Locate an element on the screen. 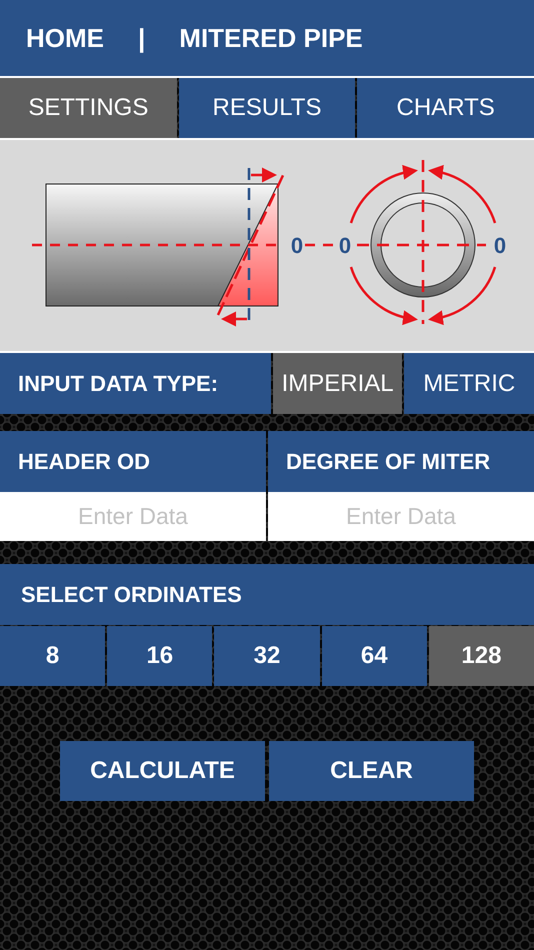  tab: SETTINGS is located at coordinates (88, 108).